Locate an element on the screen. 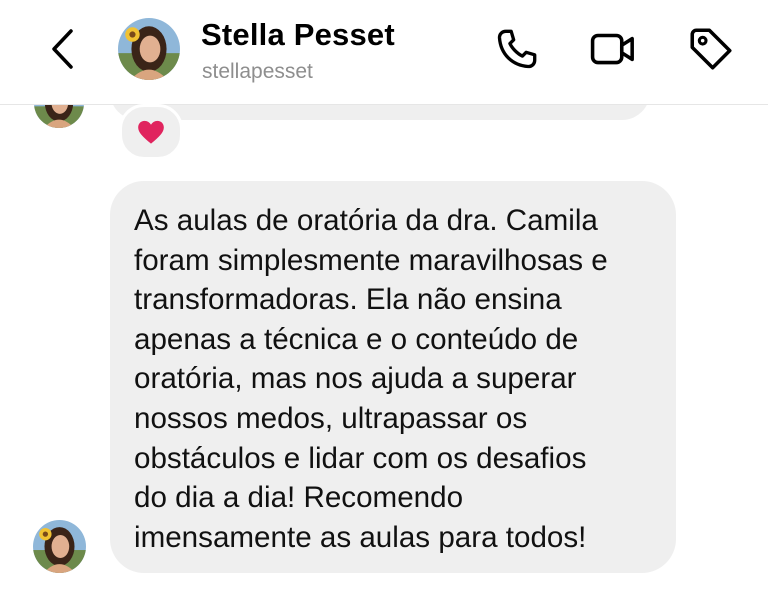 This screenshot has height=595, width=768. video-call-button is located at coordinates (613, 49).